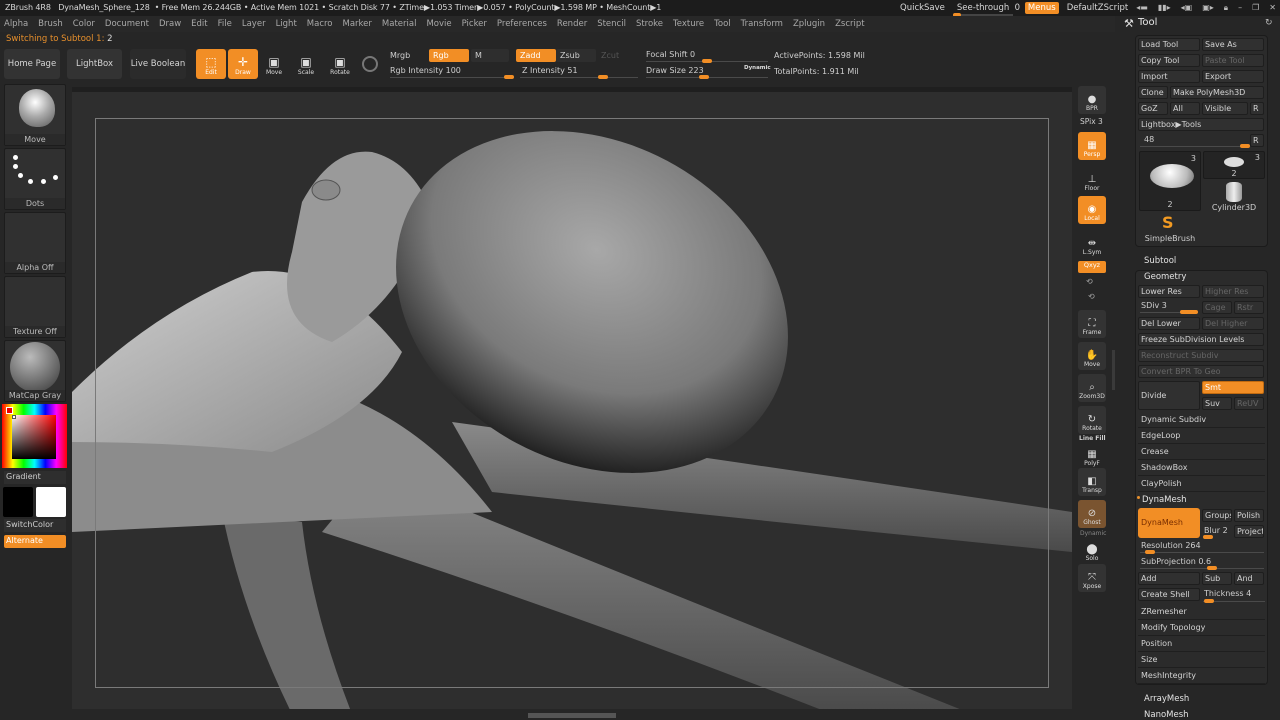 The height and width of the screenshot is (720, 1280). I want to click on menu-alpha: Alpha, so click(16, 24).